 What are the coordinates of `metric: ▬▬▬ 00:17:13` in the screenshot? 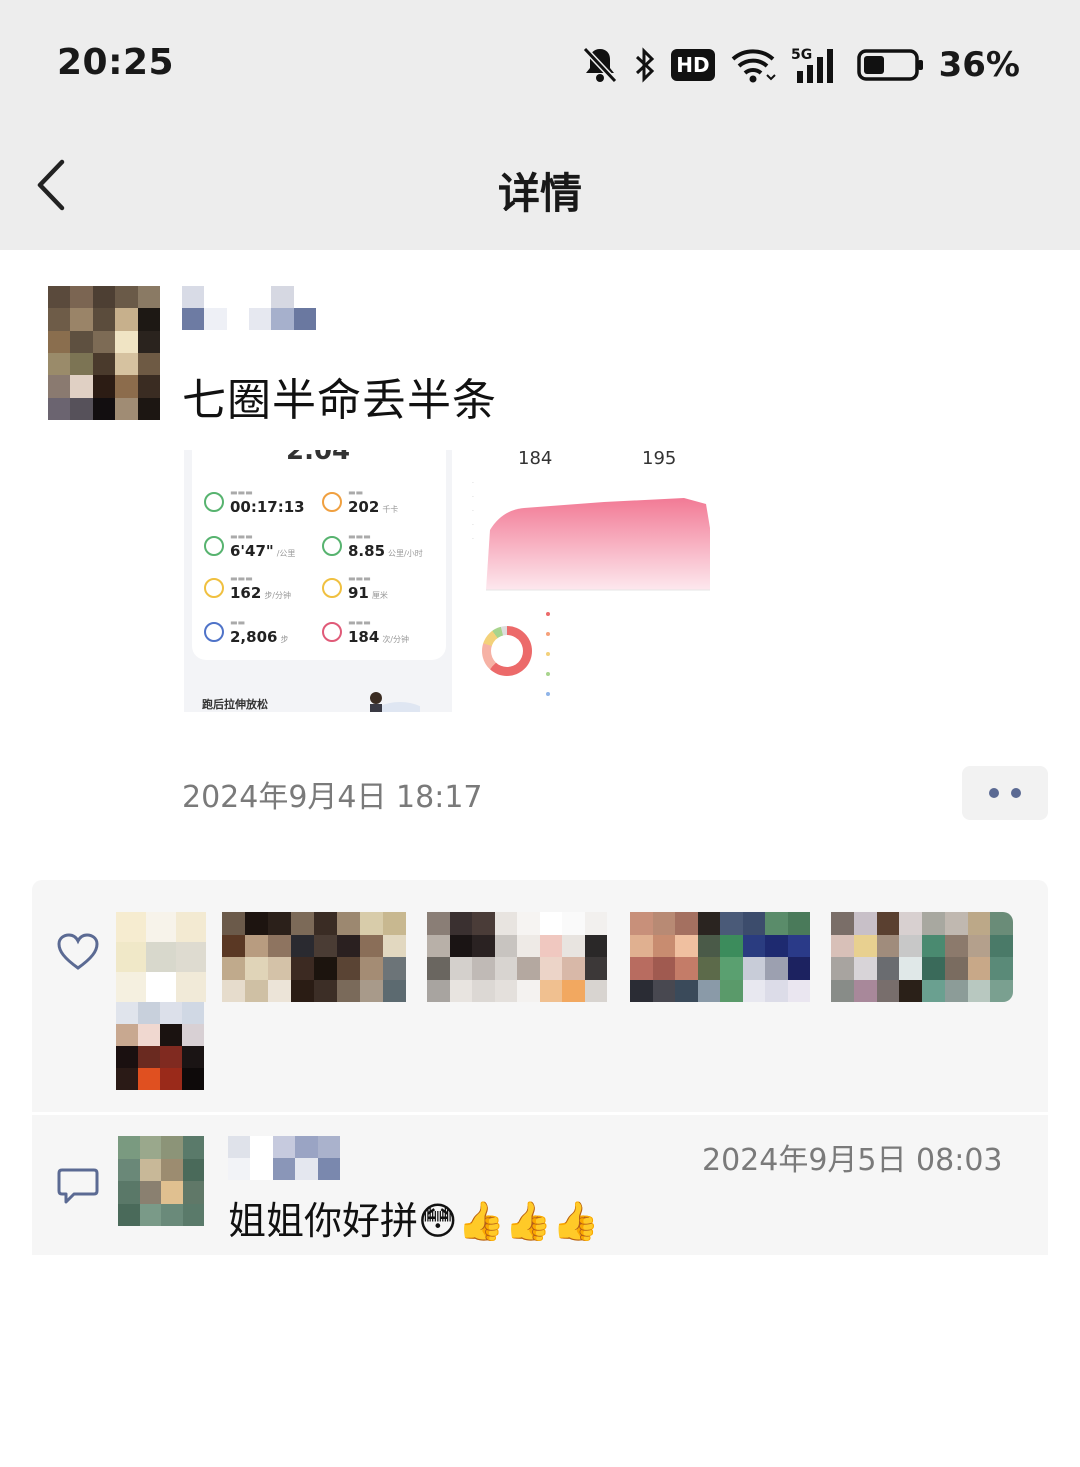 It's located at (263, 508).